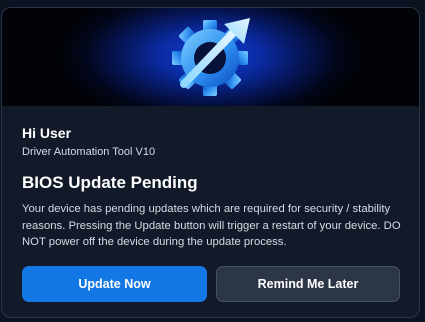 The image size is (425, 322). I want to click on dialog-title: BIOS Update Pending, so click(110, 182).